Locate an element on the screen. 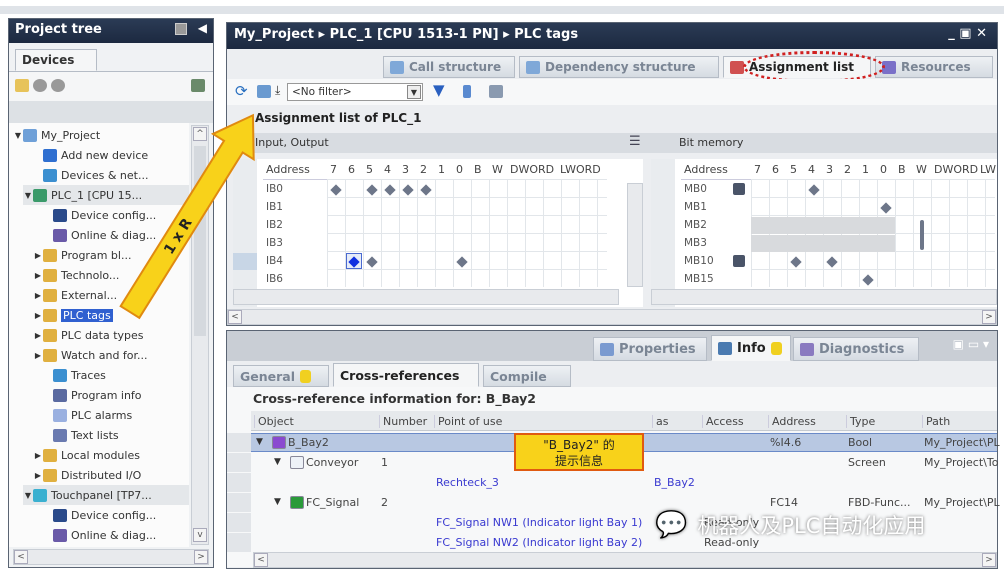  watermark: 💬 机器人及PLC自动化应用 is located at coordinates (790, 525).